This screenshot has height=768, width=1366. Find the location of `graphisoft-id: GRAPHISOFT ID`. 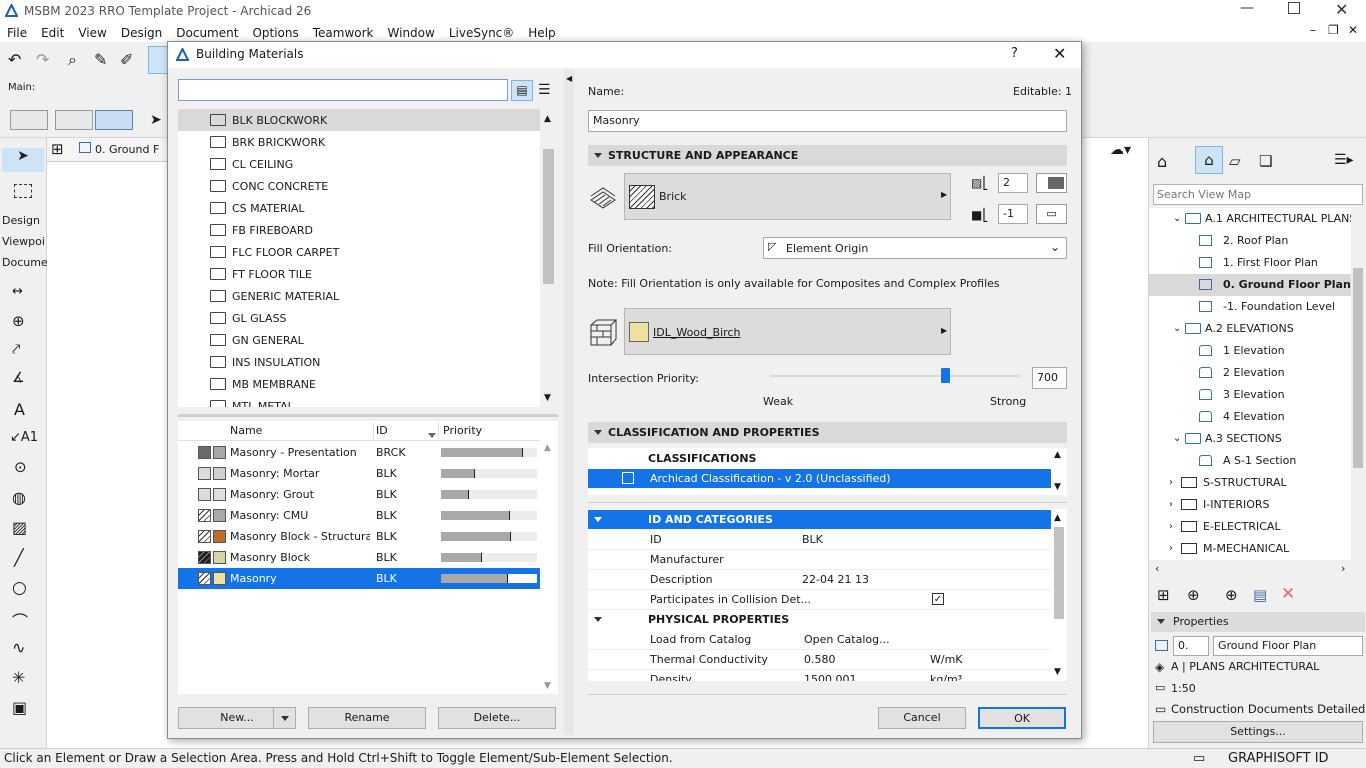

graphisoft-id: GRAPHISOFT ID is located at coordinates (1278, 758).